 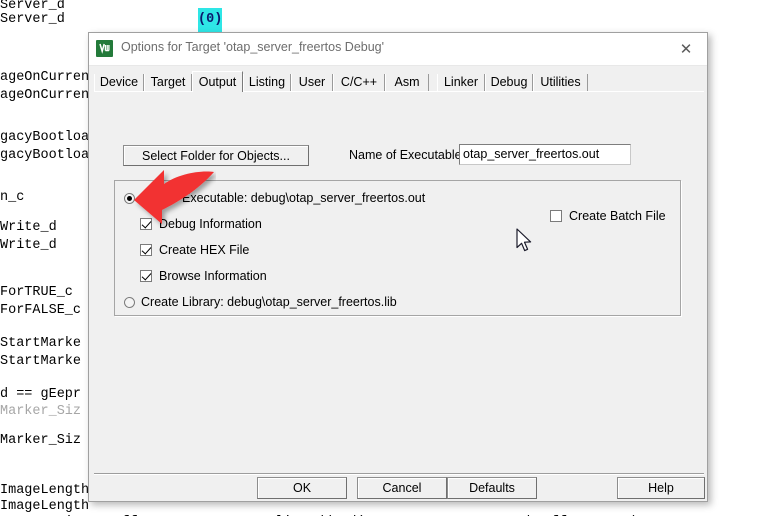 What do you see at coordinates (12, 197) in the screenshot?
I see `code-line: n_c` at bounding box center [12, 197].